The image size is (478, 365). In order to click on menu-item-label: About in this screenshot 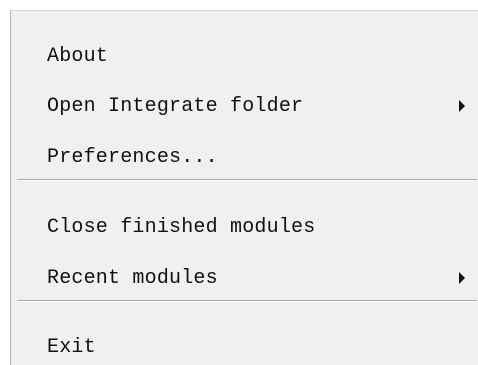, I will do `click(78, 56)`.